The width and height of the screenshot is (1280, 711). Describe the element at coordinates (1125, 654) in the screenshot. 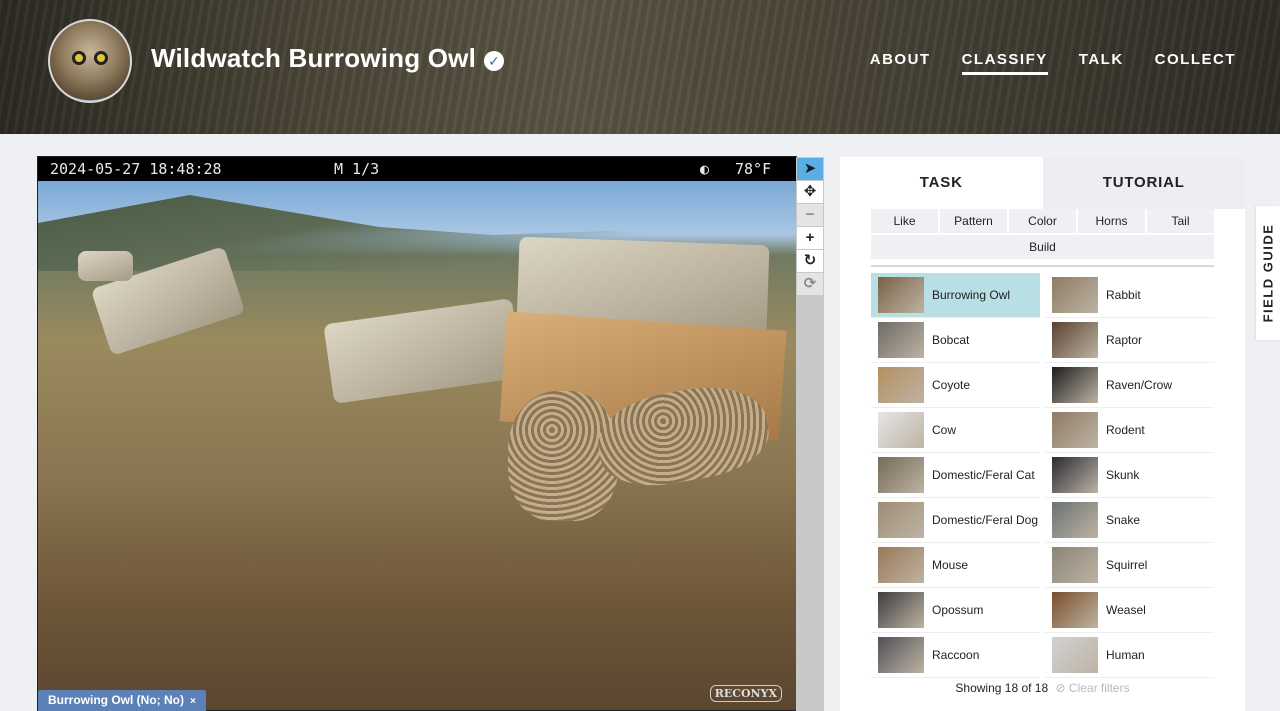

I see `choice-label: Human` at that location.